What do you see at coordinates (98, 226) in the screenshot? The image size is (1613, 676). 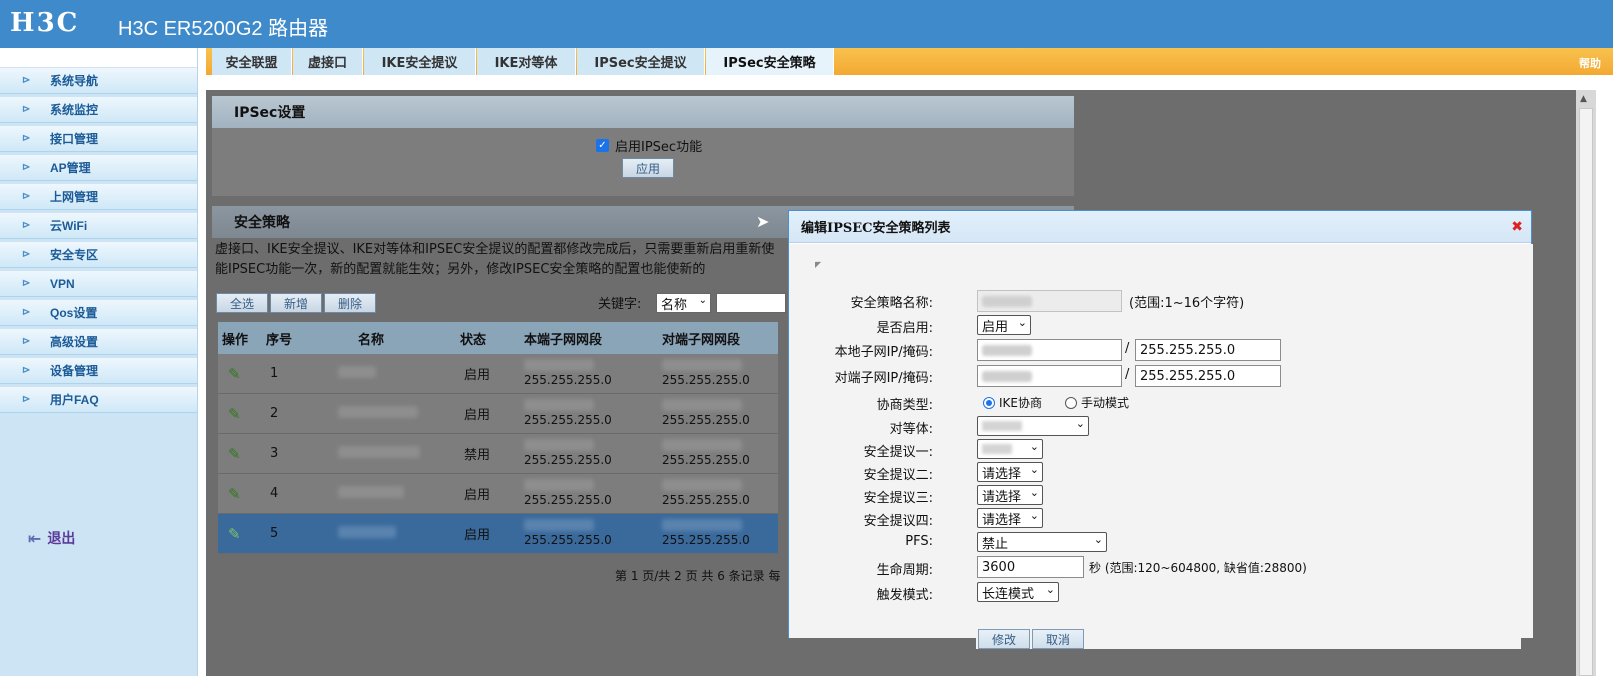 I see `sidebar-item-cloud-wifi: ⊳ 云WiFi` at bounding box center [98, 226].